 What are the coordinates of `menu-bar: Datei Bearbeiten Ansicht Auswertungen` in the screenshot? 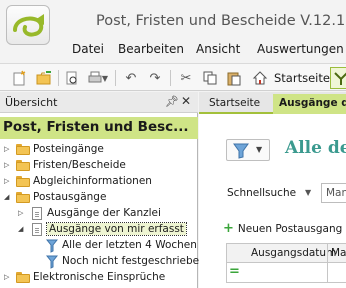 It's located at (173, 49).